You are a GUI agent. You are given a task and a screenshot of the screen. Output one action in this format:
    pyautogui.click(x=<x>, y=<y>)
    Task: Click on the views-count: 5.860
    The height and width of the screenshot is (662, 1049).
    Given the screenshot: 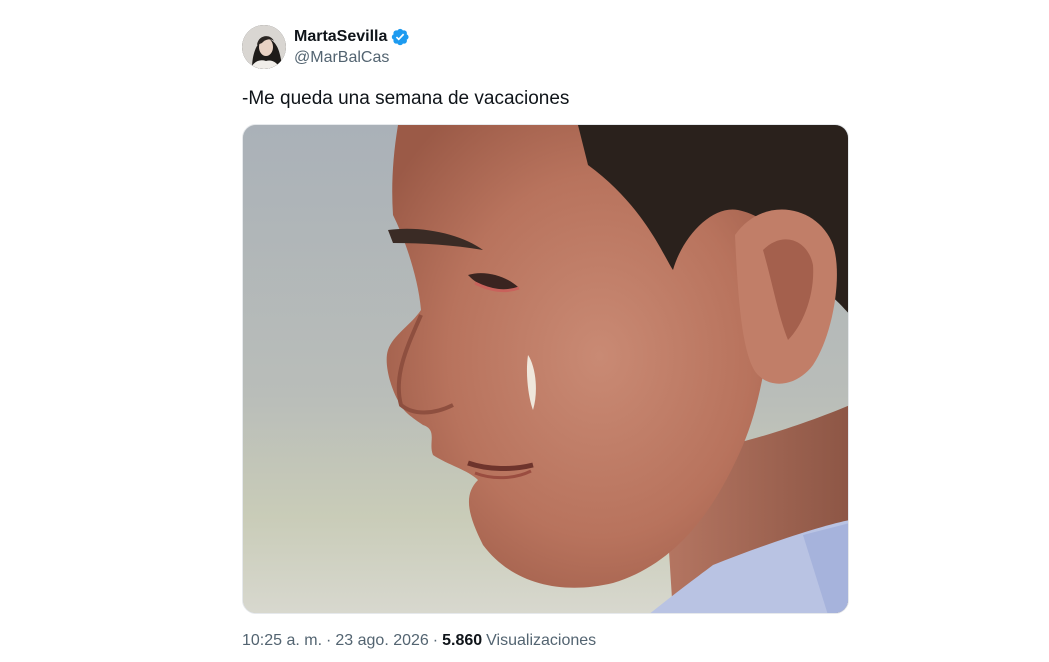 What is the action you would take?
    pyautogui.click(x=462, y=640)
    